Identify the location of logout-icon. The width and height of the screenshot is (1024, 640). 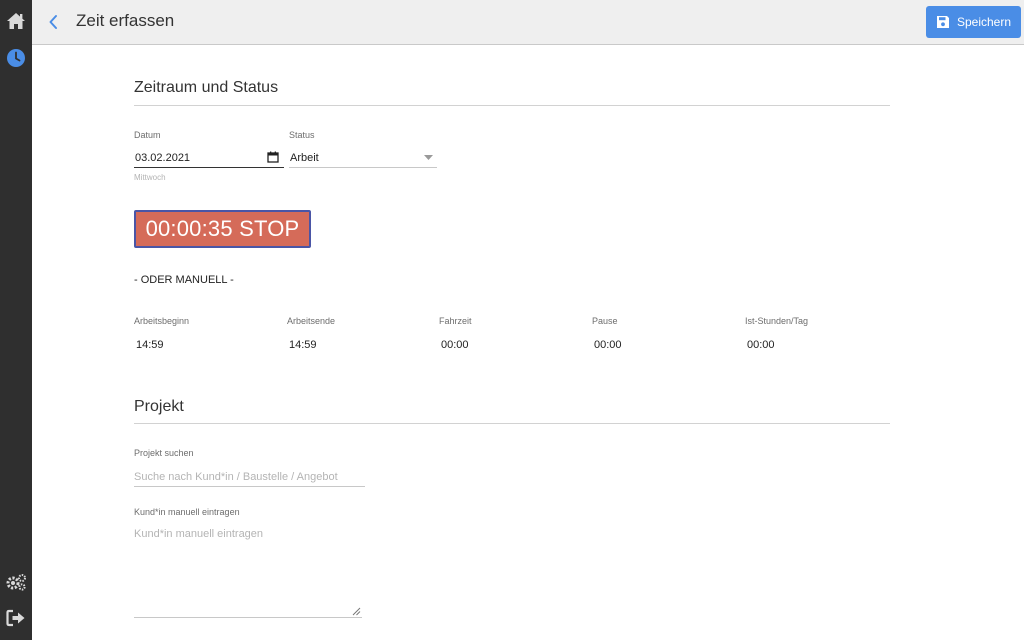
(15, 618).